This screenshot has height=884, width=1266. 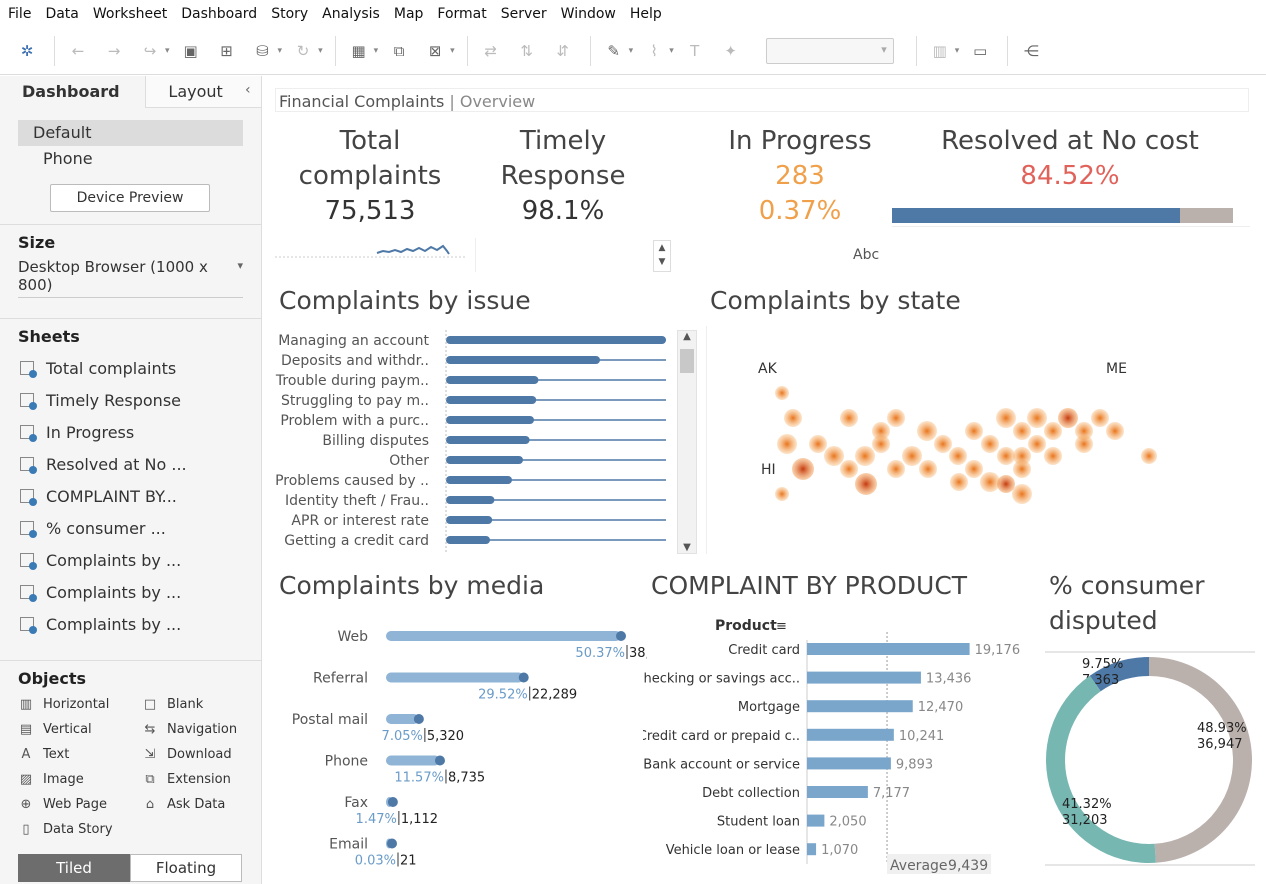 I want to click on device-preview-button: Device Preview, so click(x=130, y=198).